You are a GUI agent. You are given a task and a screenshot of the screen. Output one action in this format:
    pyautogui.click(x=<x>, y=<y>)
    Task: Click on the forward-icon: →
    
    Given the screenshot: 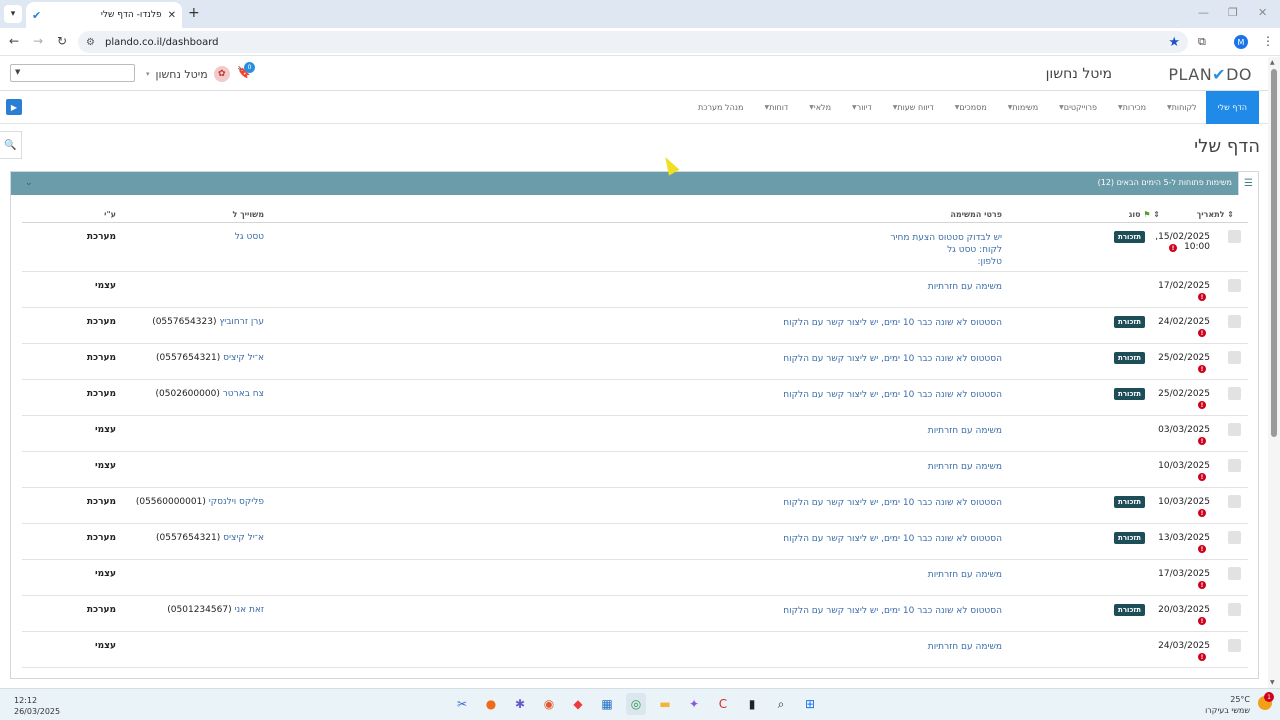 What is the action you would take?
    pyautogui.click(x=38, y=41)
    